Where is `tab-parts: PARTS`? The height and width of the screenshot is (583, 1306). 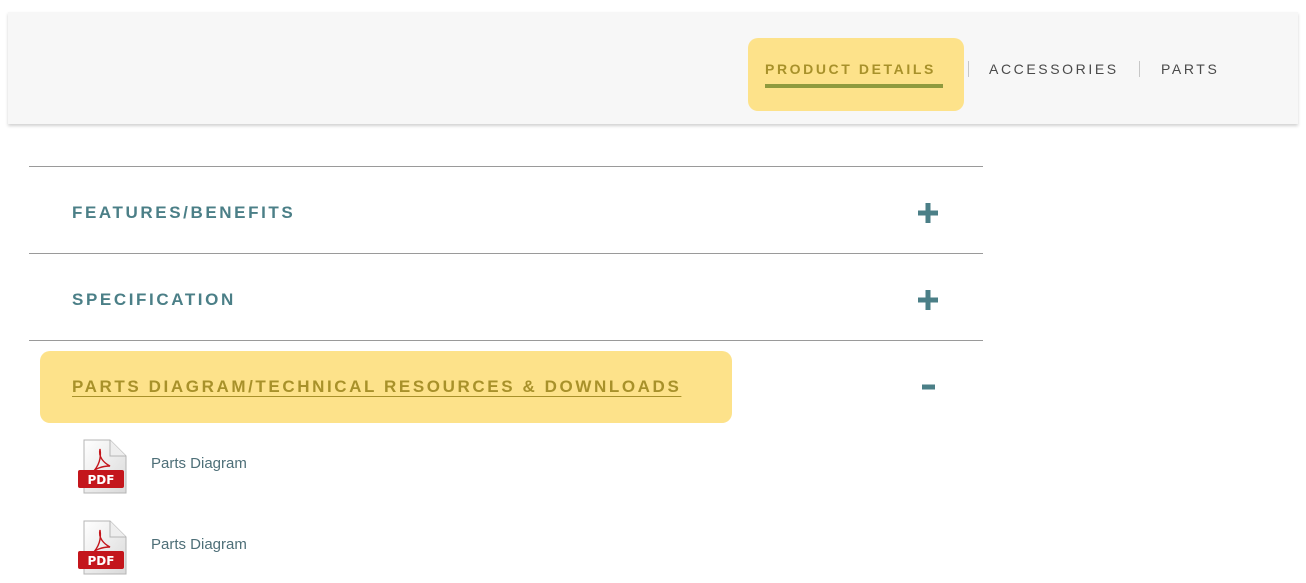 tab-parts: PARTS is located at coordinates (1190, 69).